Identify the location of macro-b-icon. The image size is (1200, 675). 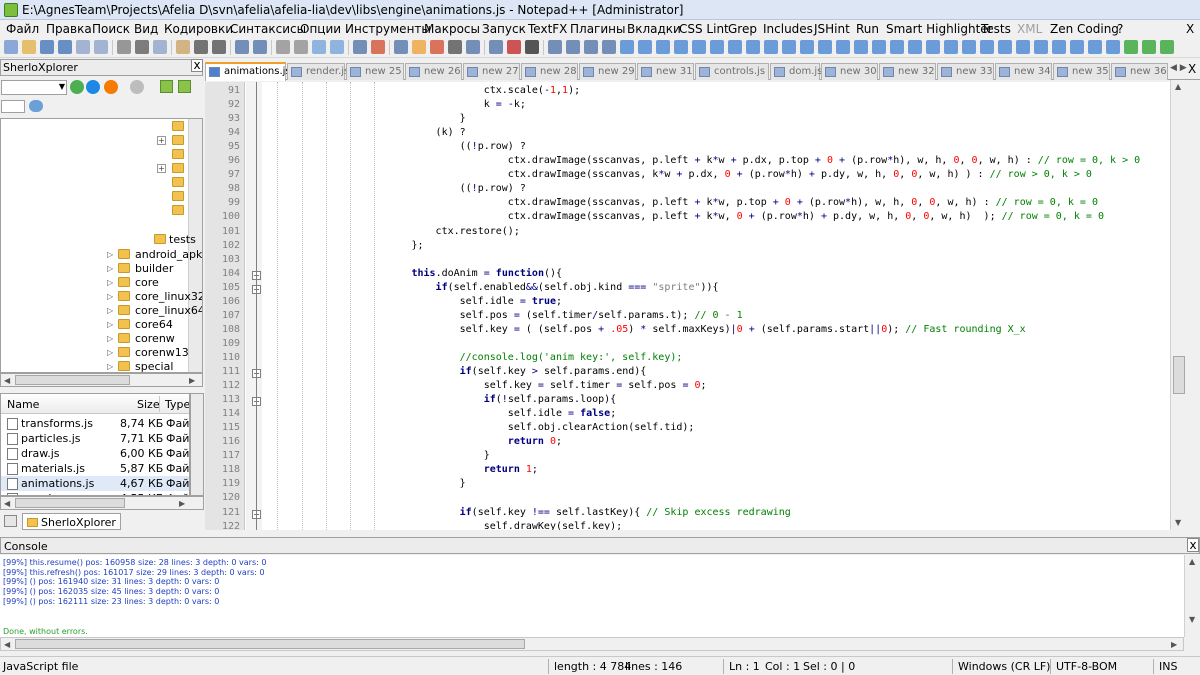
(627, 47).